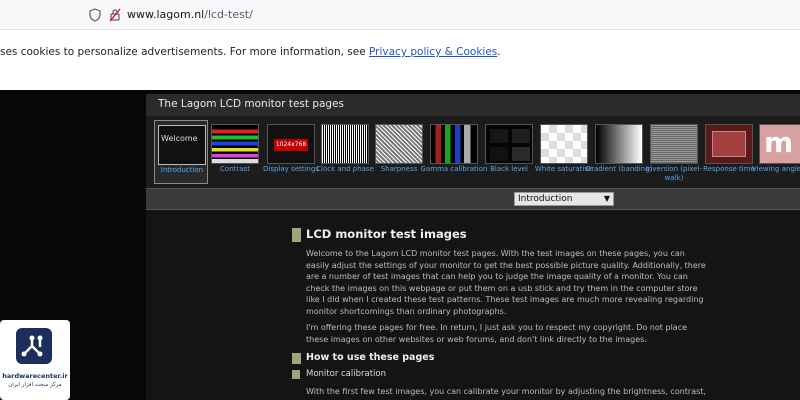  I want to click on browser-url-bar: www.lagom.nl/lcd-test/, so click(400, 15).